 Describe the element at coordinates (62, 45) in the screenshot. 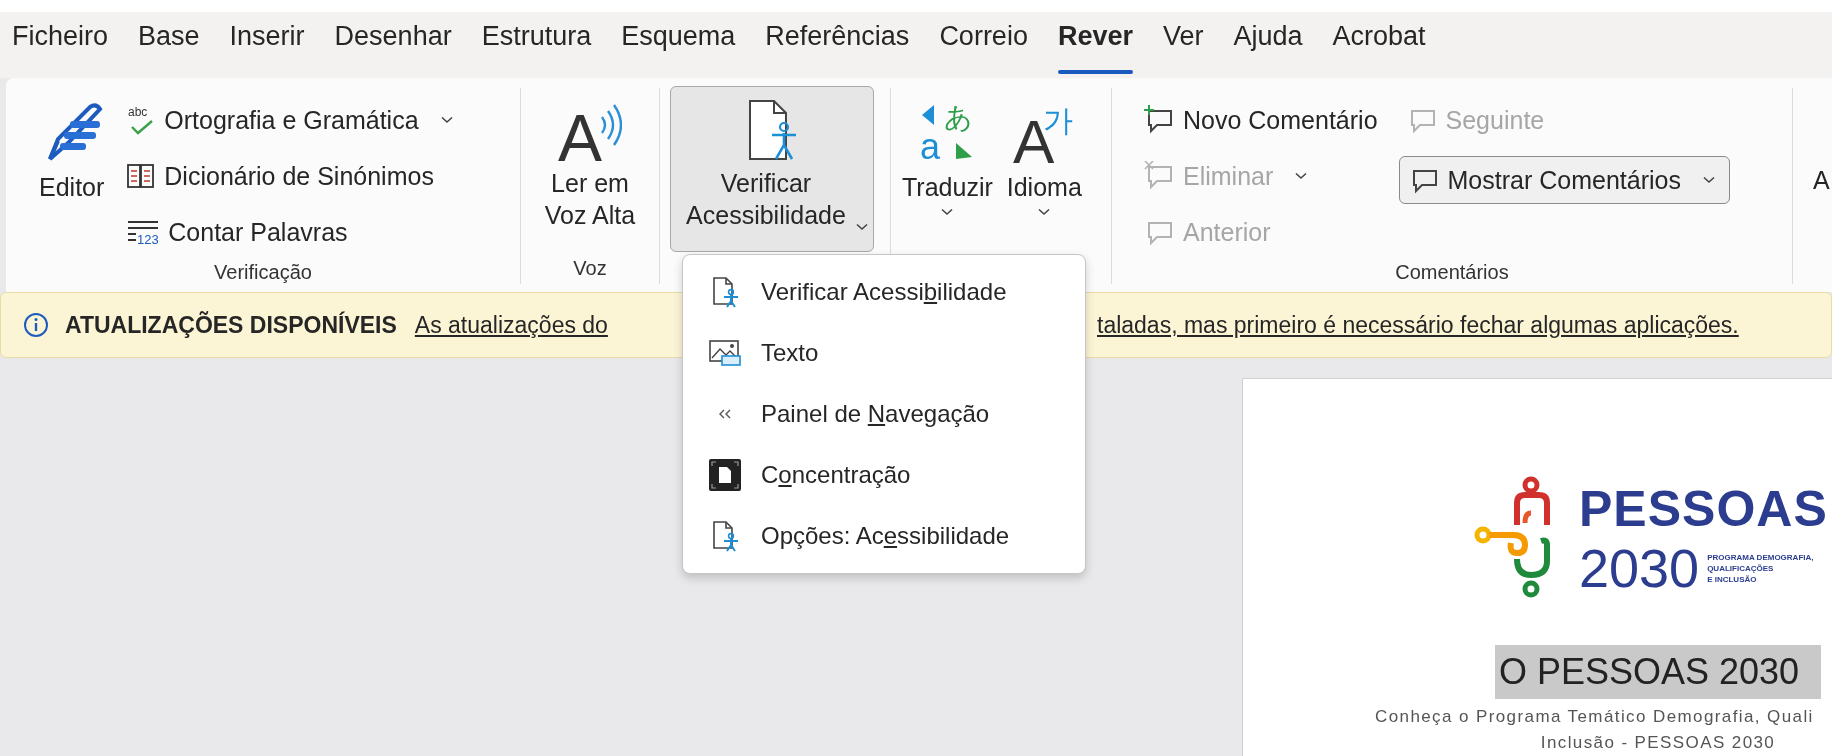

I see `ribbon-tab: Ficheiro` at that location.